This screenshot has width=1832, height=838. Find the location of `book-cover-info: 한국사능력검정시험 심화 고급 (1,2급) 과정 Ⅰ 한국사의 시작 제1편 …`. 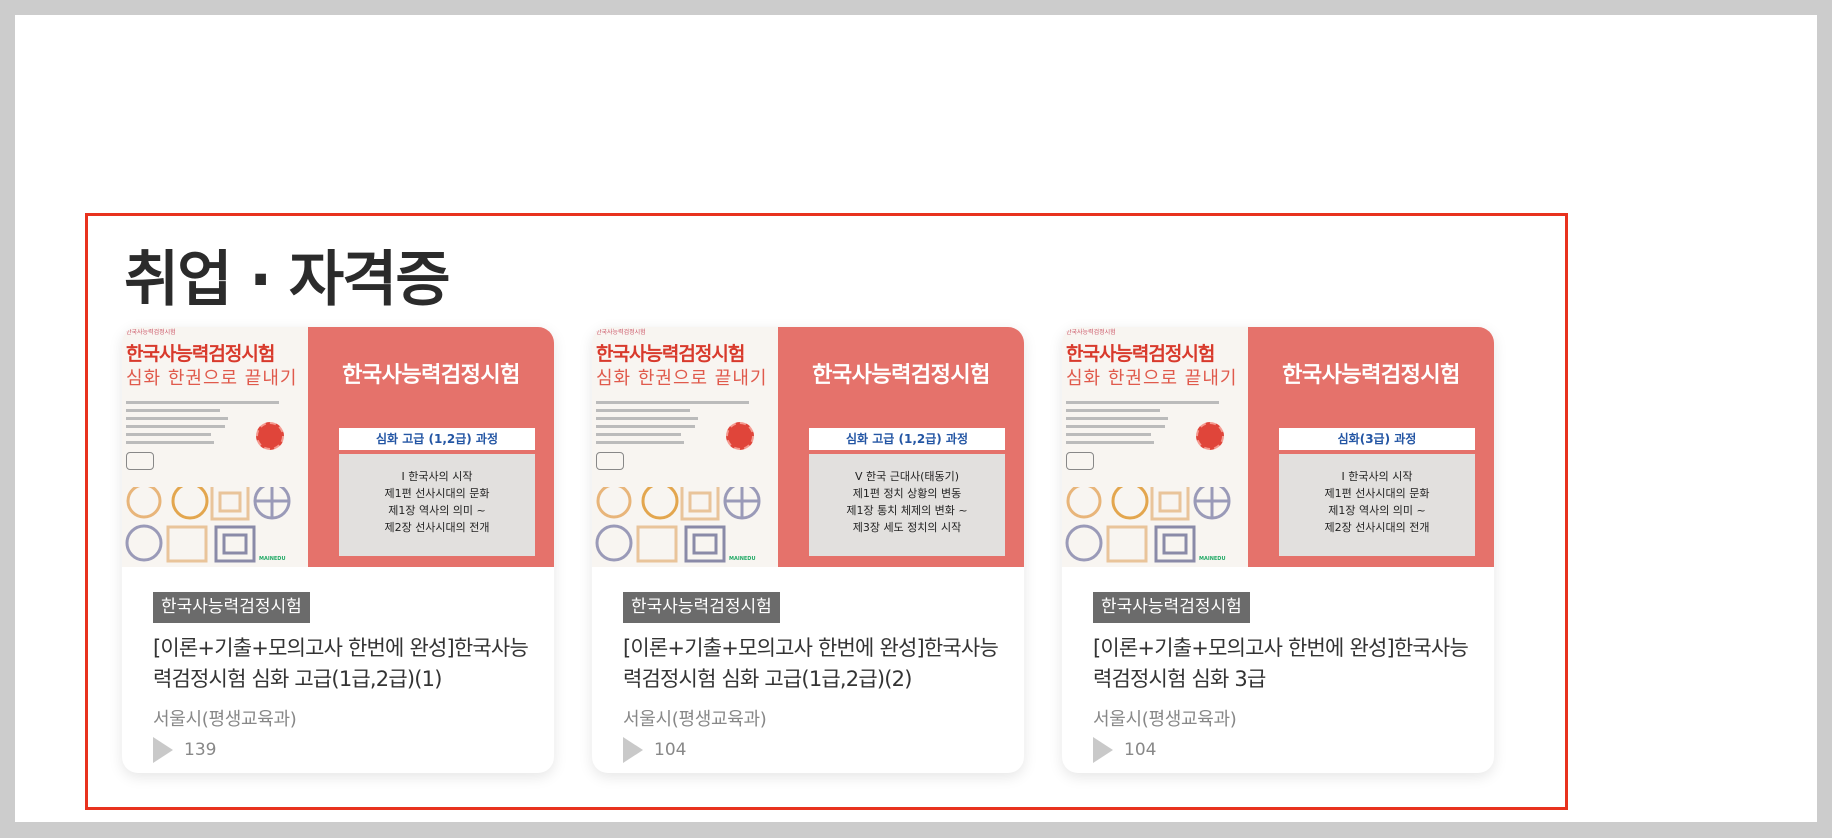

book-cover-info: 한국사능력검정시험 심화 고급 (1,2급) 과정 Ⅰ 한국사의 시작 제1편 … is located at coordinates (431, 447).